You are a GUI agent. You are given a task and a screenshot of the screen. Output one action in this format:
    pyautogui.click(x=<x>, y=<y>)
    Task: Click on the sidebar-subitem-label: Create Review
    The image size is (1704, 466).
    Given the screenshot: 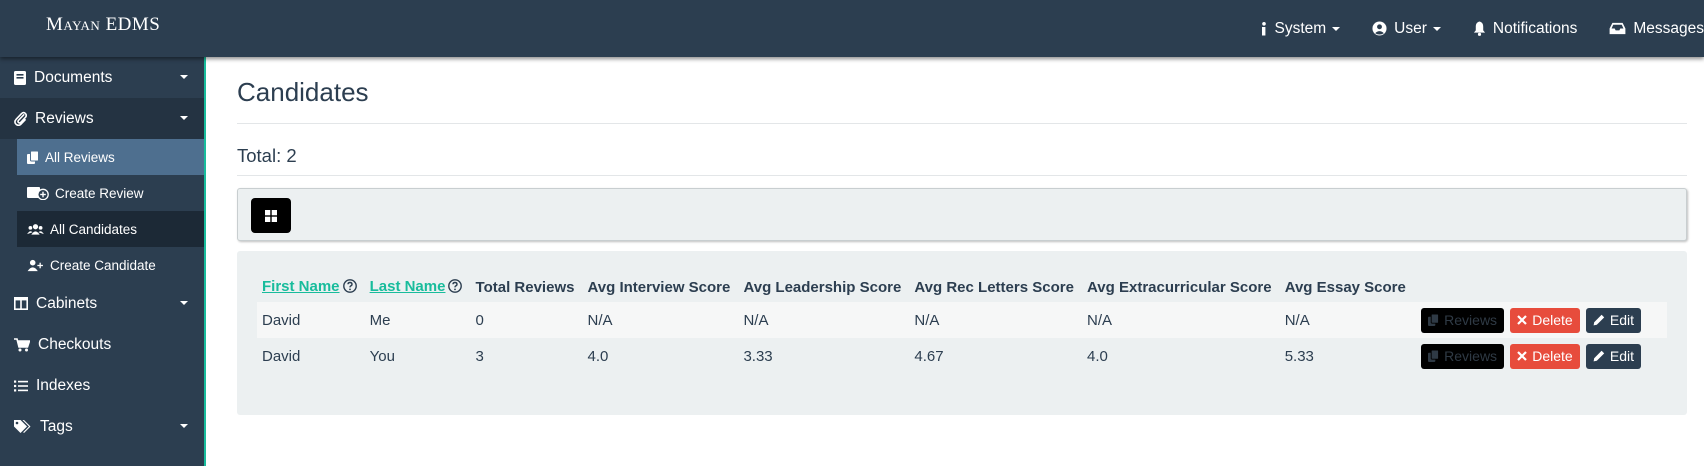 What is the action you would take?
    pyautogui.click(x=99, y=193)
    